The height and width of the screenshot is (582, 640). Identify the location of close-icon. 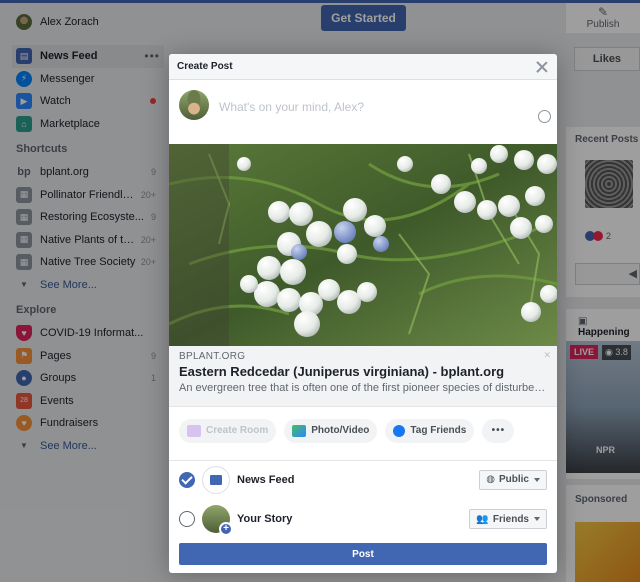
(542, 67).